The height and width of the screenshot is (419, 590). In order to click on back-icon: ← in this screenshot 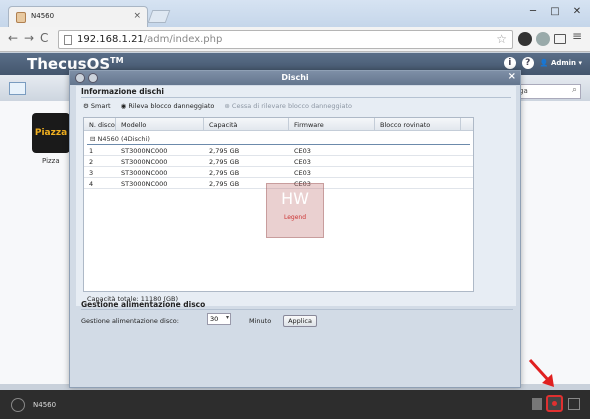, I will do `click(13, 38)`.